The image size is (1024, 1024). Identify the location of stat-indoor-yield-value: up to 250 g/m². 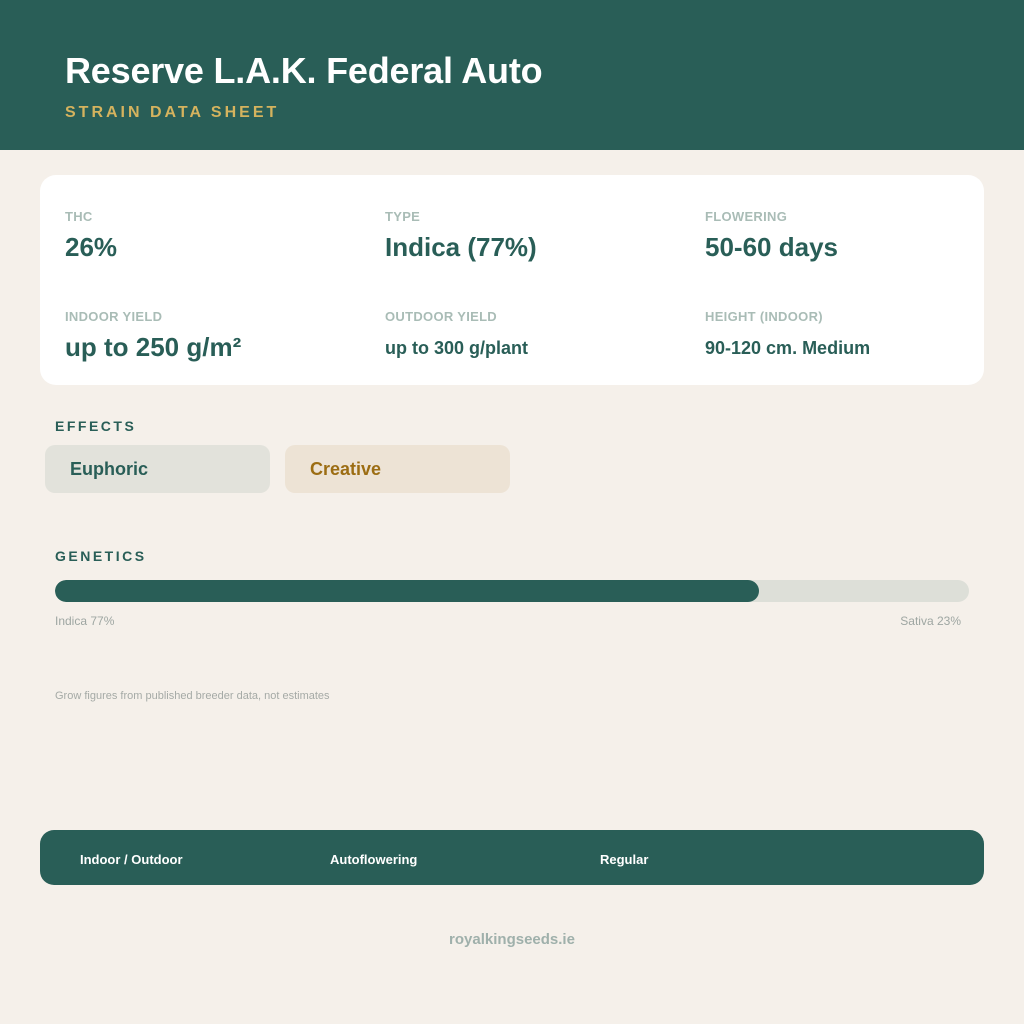
(153, 347).